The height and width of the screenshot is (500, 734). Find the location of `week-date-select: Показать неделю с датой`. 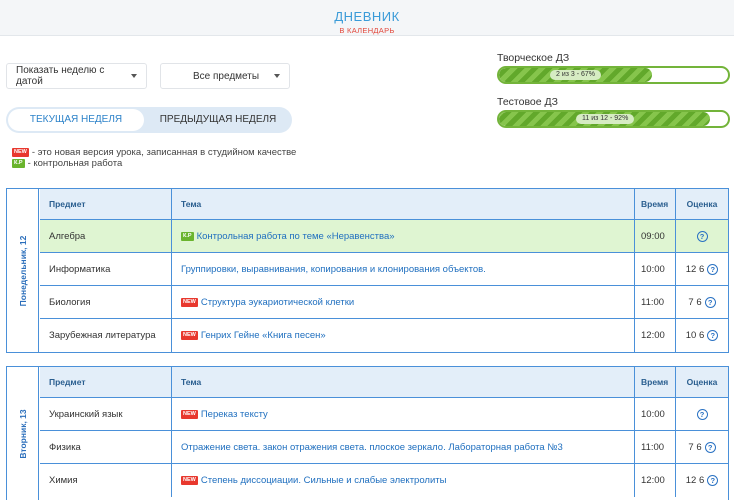

week-date-select: Показать неделю с датой is located at coordinates (76, 76).